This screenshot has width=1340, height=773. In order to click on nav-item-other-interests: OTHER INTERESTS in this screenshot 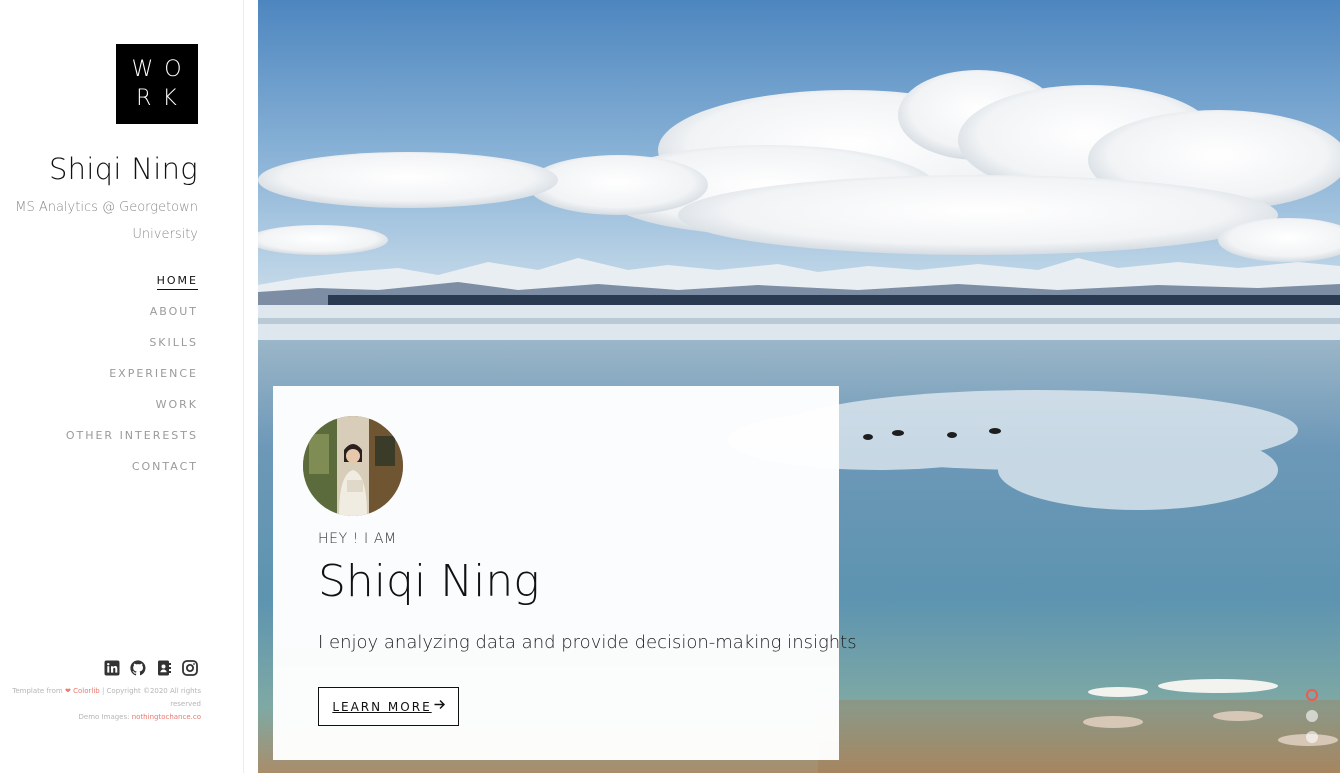, I will do `click(132, 436)`.